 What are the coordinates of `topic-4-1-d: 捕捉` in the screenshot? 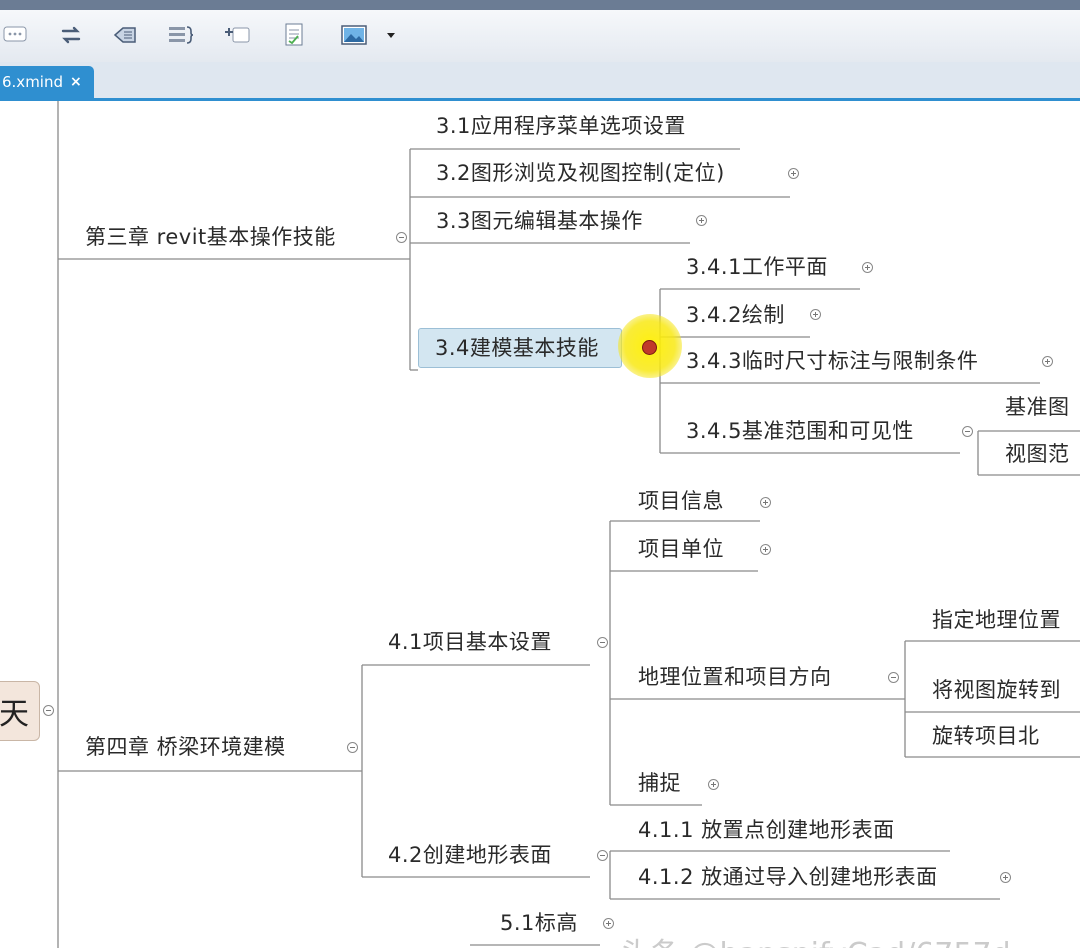 It's located at (659, 783).